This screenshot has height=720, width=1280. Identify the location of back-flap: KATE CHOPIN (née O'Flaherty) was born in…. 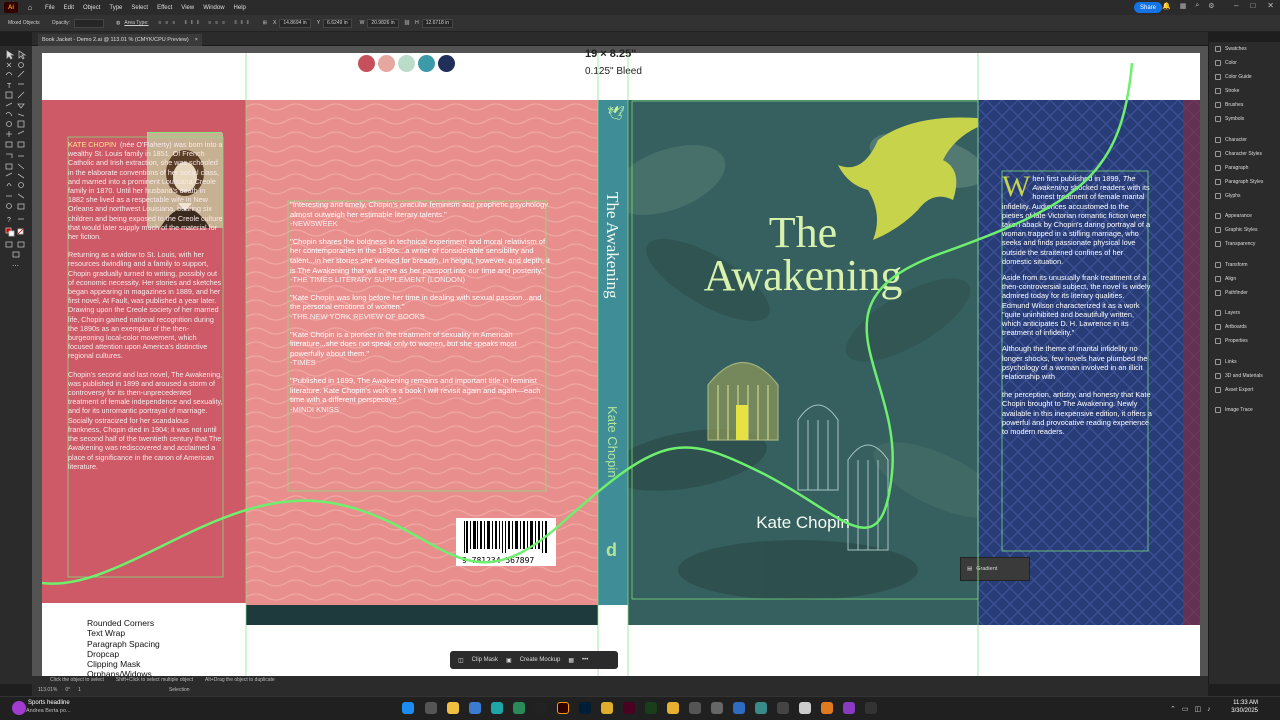
(144, 351).